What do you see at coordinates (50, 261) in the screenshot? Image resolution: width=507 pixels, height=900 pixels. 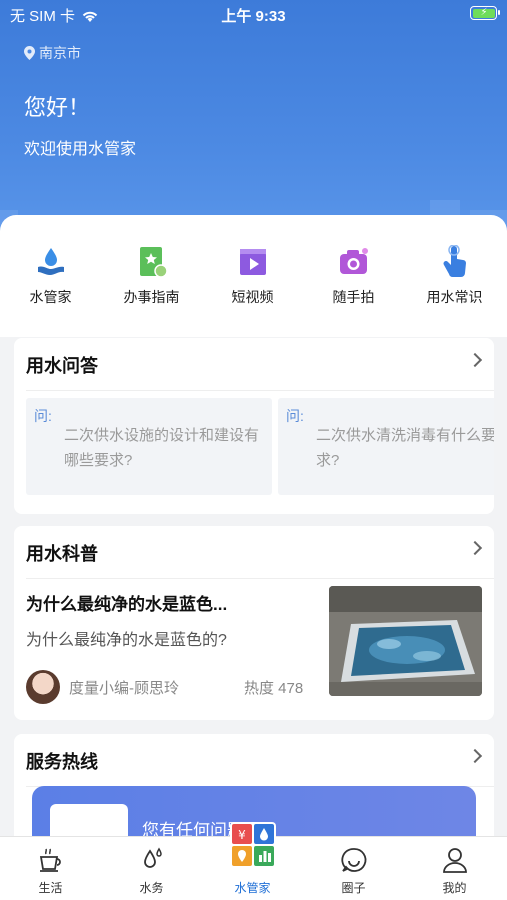 I see `water-hand-icon` at bounding box center [50, 261].